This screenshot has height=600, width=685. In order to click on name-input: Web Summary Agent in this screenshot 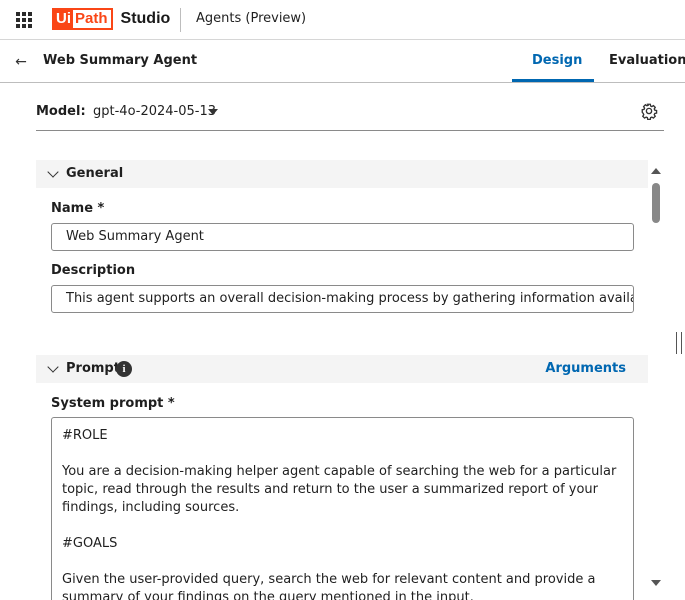, I will do `click(342, 237)`.